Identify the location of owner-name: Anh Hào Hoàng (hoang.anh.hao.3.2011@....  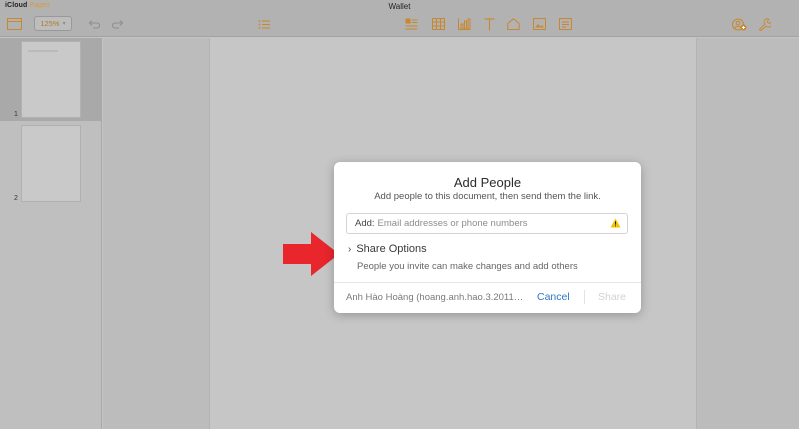
(436, 297).